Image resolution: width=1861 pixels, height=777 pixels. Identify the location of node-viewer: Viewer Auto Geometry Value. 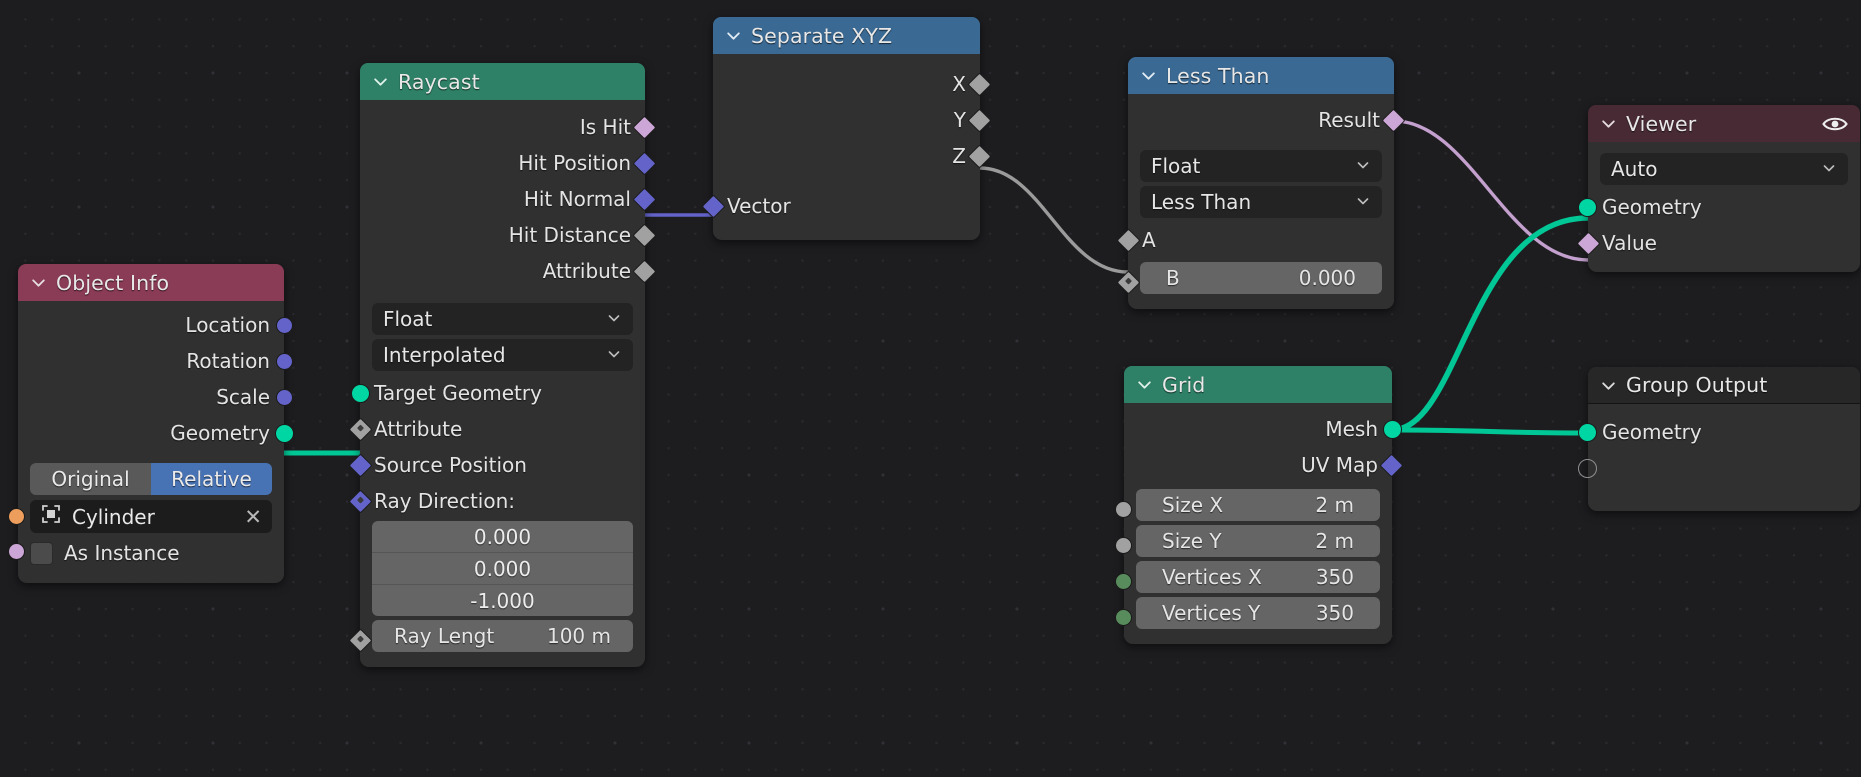
(1718, 188).